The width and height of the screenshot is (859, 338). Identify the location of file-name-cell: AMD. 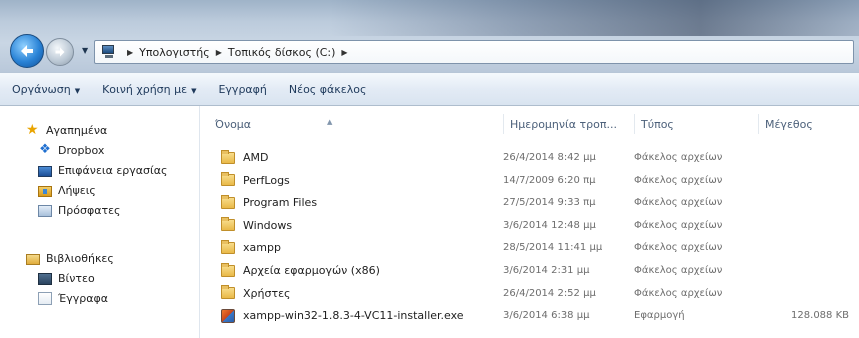
(361, 157).